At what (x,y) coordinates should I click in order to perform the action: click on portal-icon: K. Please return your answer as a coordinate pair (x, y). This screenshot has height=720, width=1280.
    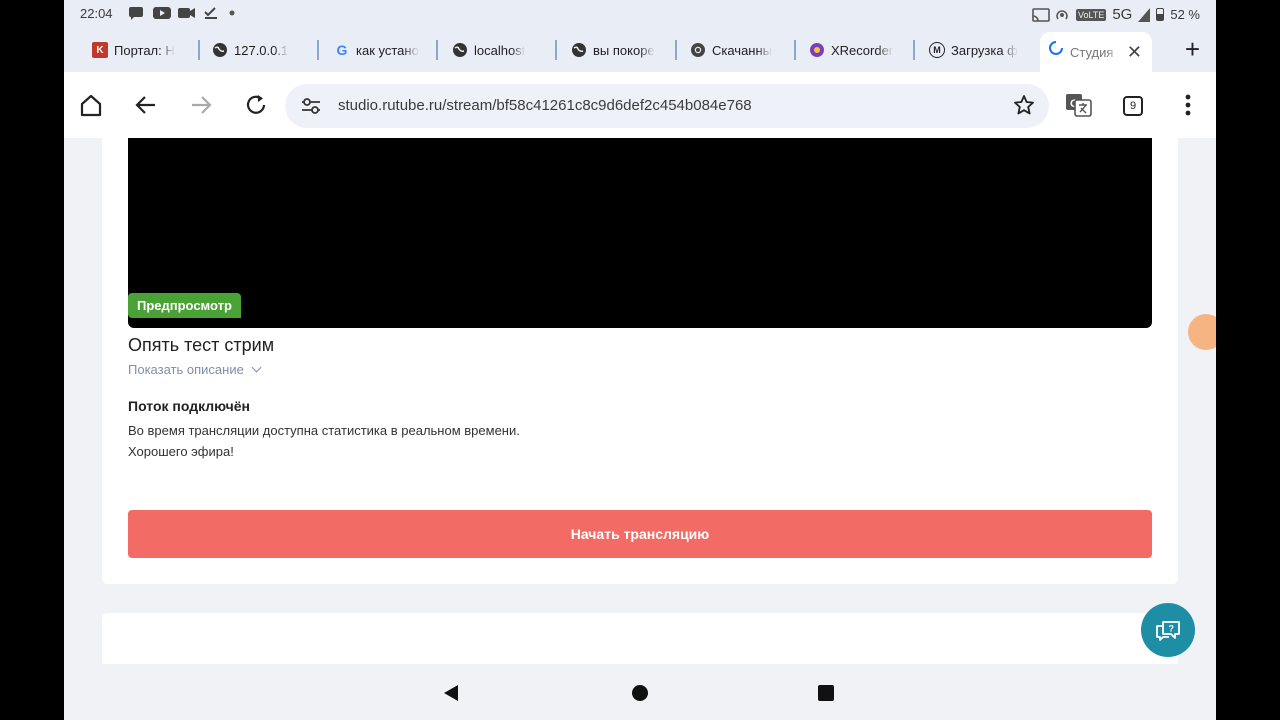
    Looking at the image, I should click on (100, 50).